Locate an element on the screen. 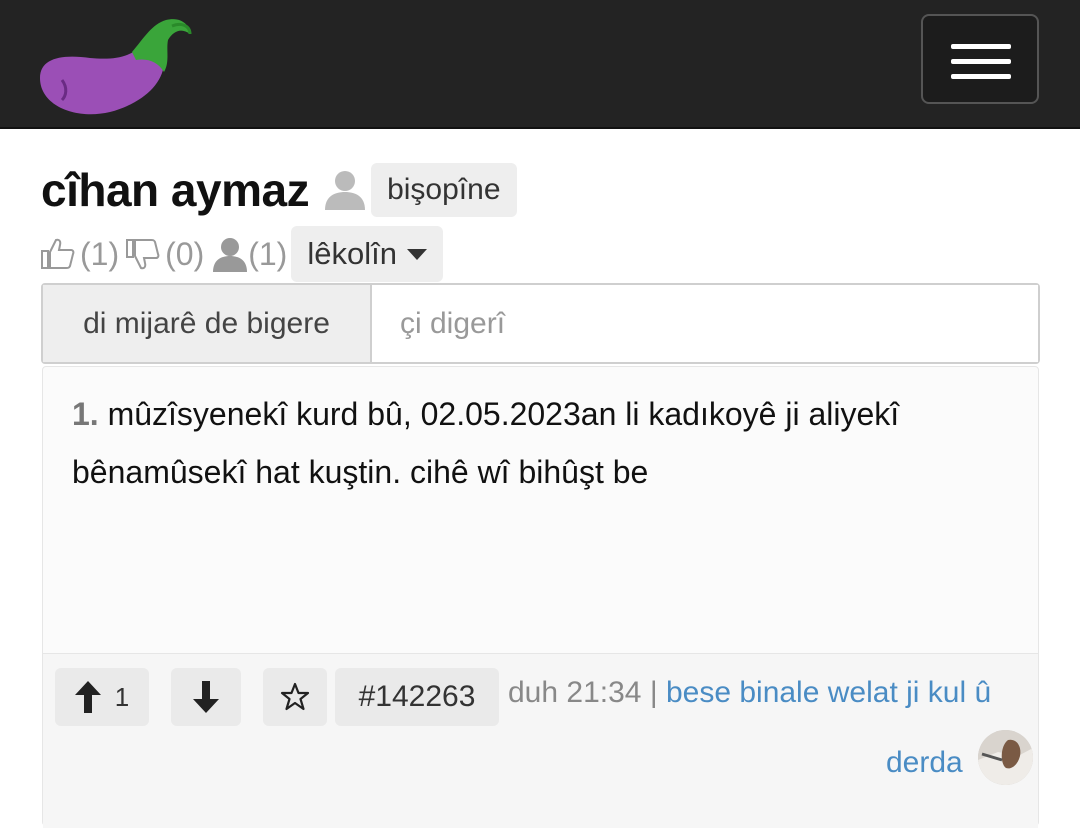  entry-id-button: #142263 is located at coordinates (417, 697).